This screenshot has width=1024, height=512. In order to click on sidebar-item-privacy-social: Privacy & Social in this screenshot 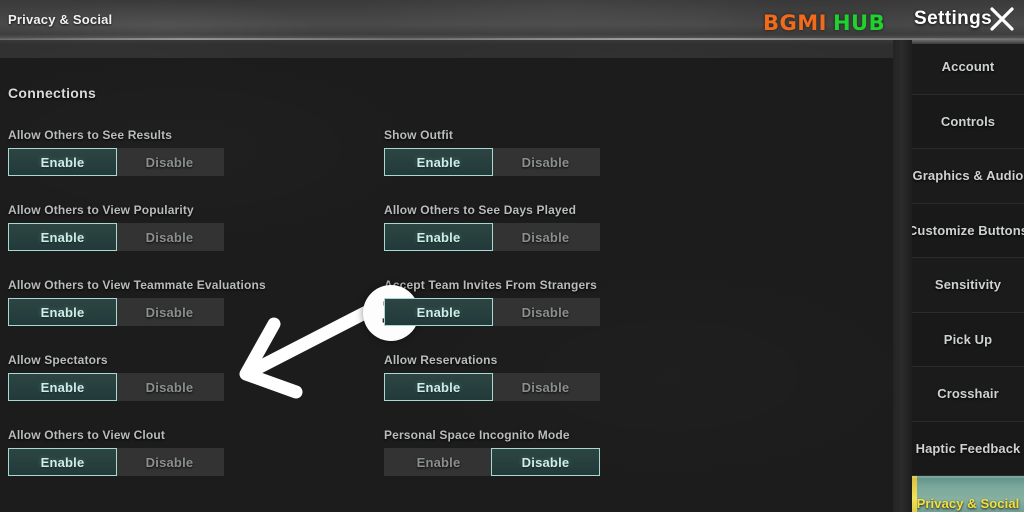, I will do `click(968, 494)`.